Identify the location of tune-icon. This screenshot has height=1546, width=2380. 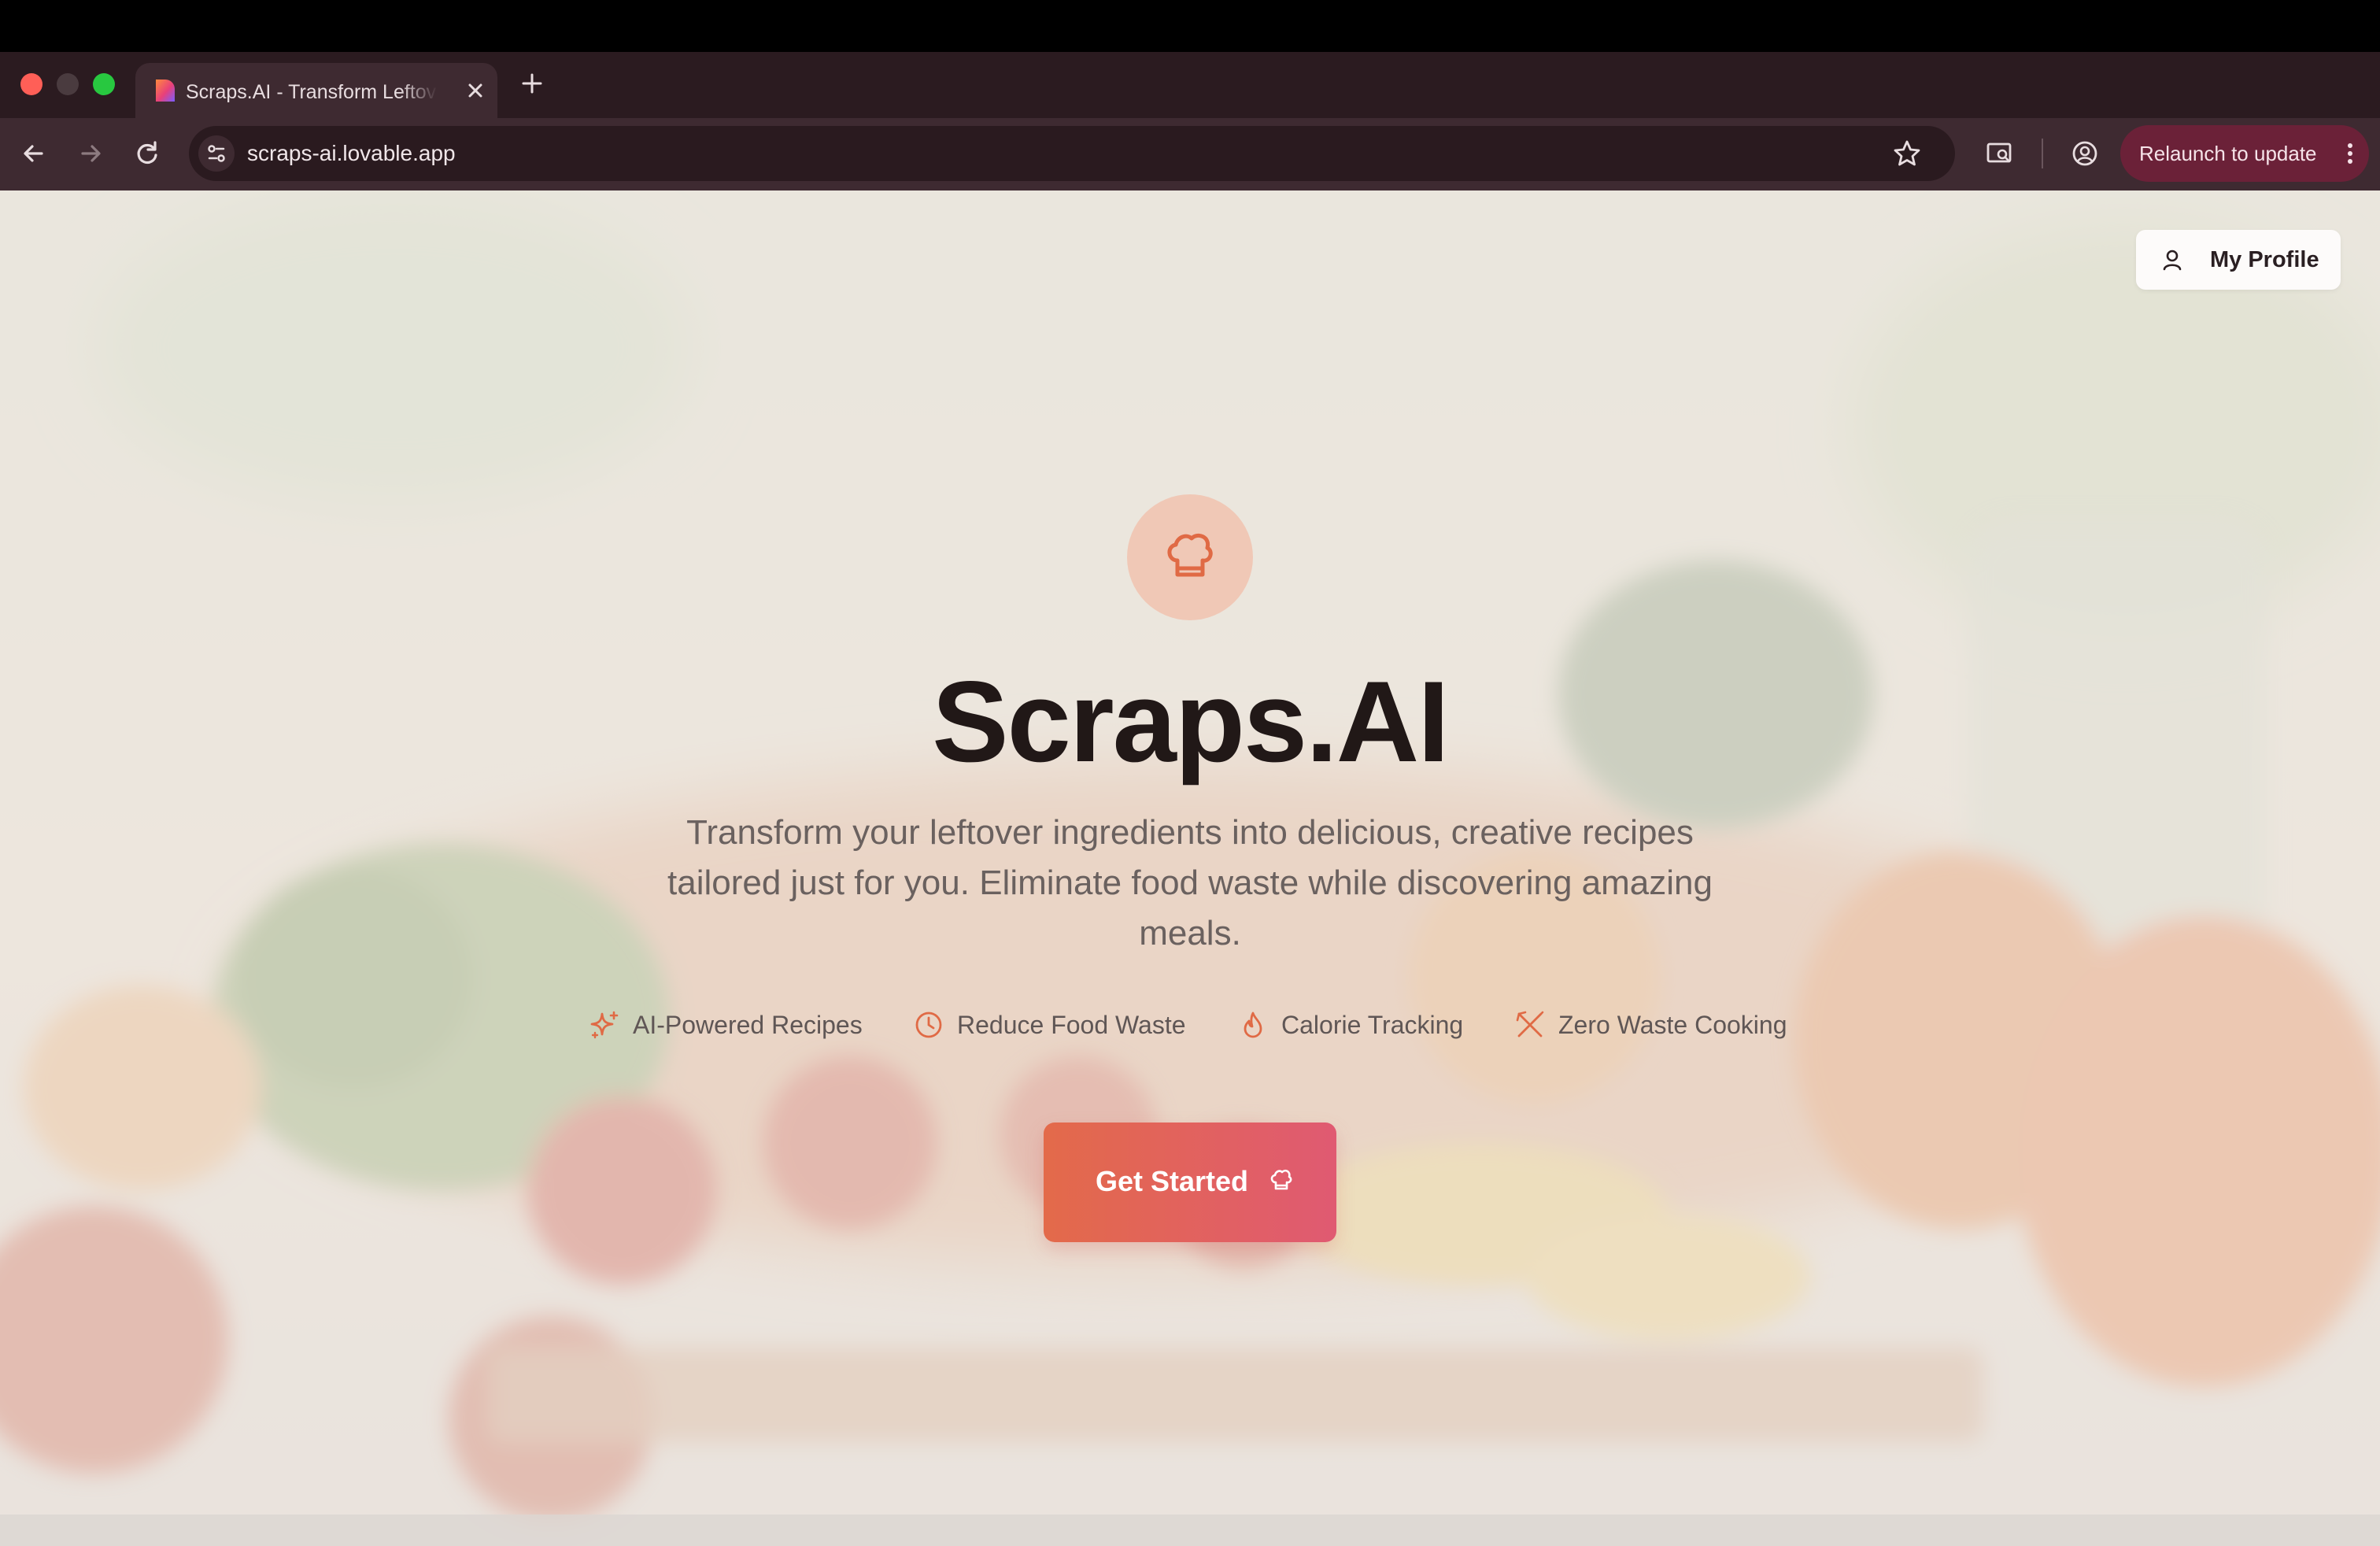
(216, 153).